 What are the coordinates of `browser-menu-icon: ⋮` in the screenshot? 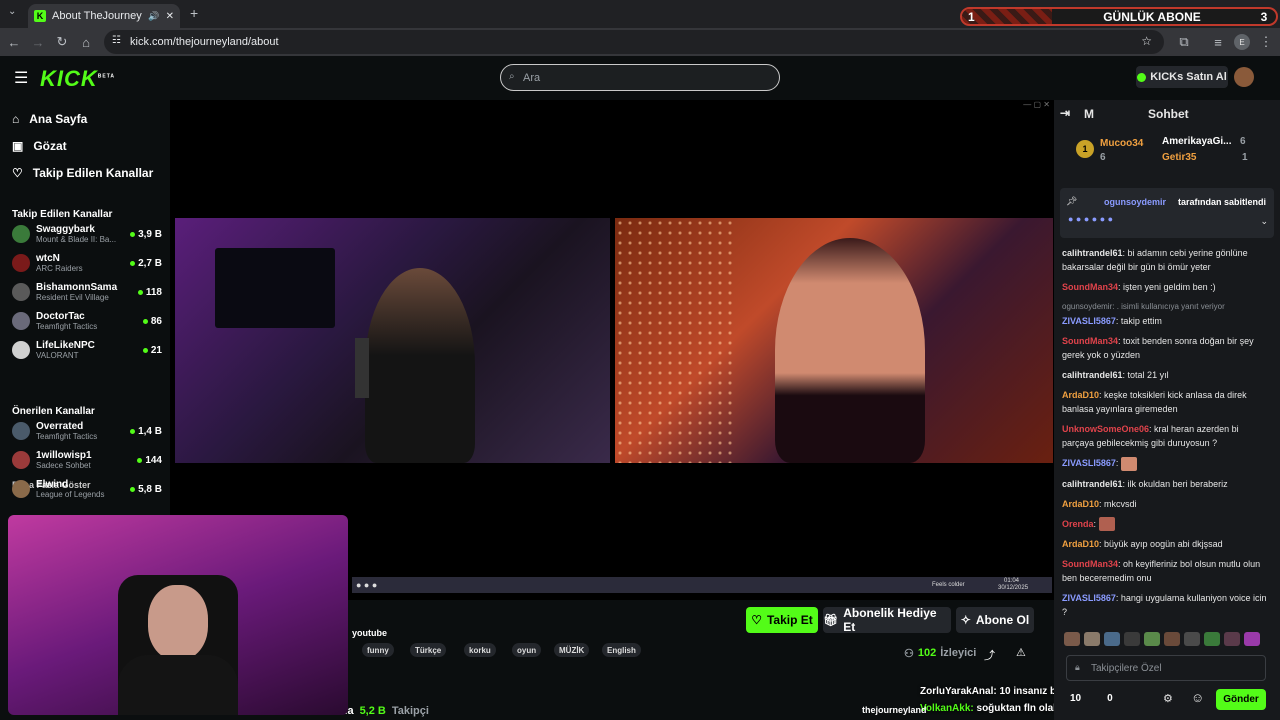 It's located at (1266, 42).